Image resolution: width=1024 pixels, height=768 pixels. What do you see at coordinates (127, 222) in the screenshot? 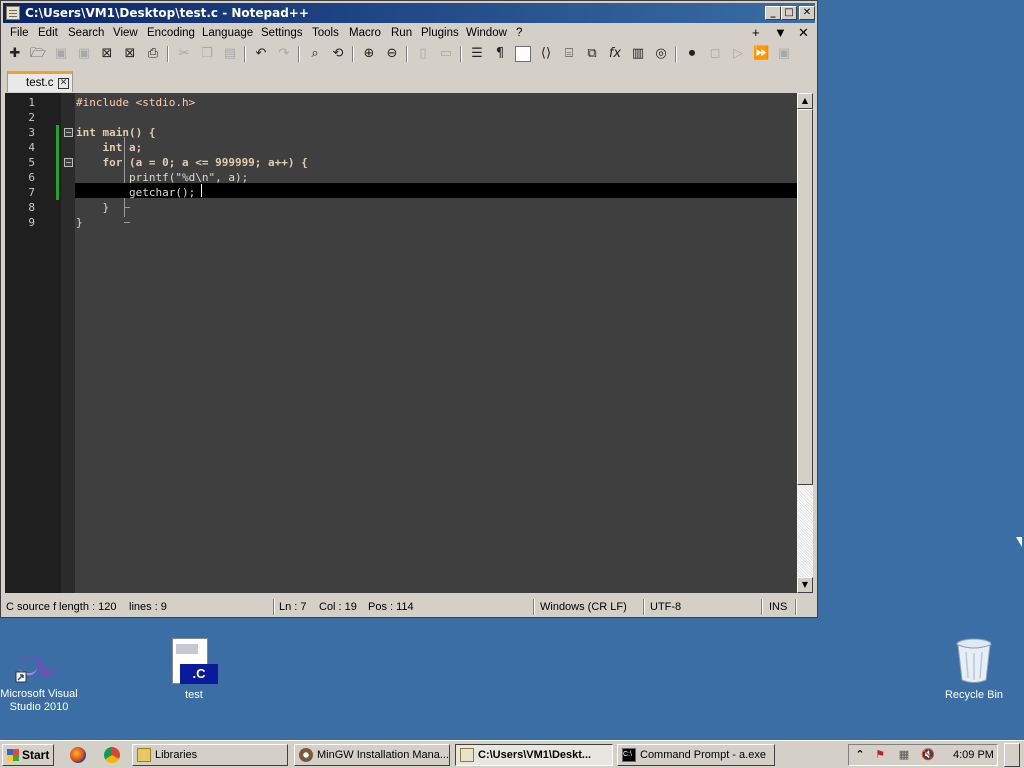
I see `fold-end-marker` at bounding box center [127, 222].